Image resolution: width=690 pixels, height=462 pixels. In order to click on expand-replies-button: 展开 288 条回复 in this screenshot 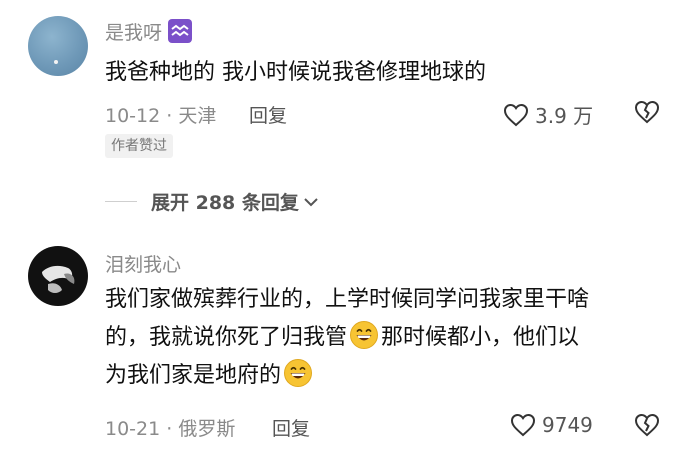, I will do `click(212, 201)`.